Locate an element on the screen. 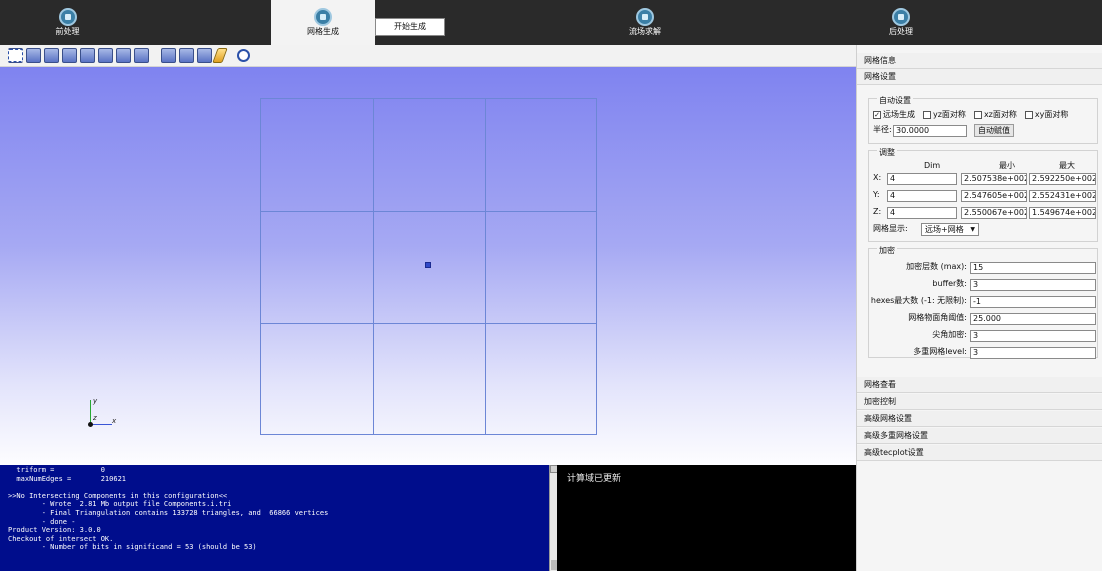 The height and width of the screenshot is (571, 1102). sharp-refine-label: 尖角加密: is located at coordinates (949, 334).